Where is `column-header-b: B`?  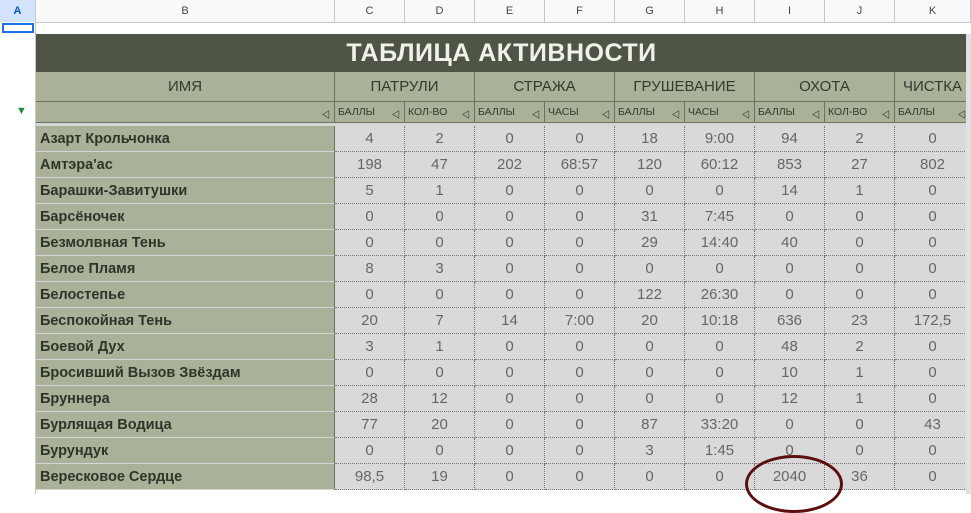
column-header-b: B is located at coordinates (185, 11).